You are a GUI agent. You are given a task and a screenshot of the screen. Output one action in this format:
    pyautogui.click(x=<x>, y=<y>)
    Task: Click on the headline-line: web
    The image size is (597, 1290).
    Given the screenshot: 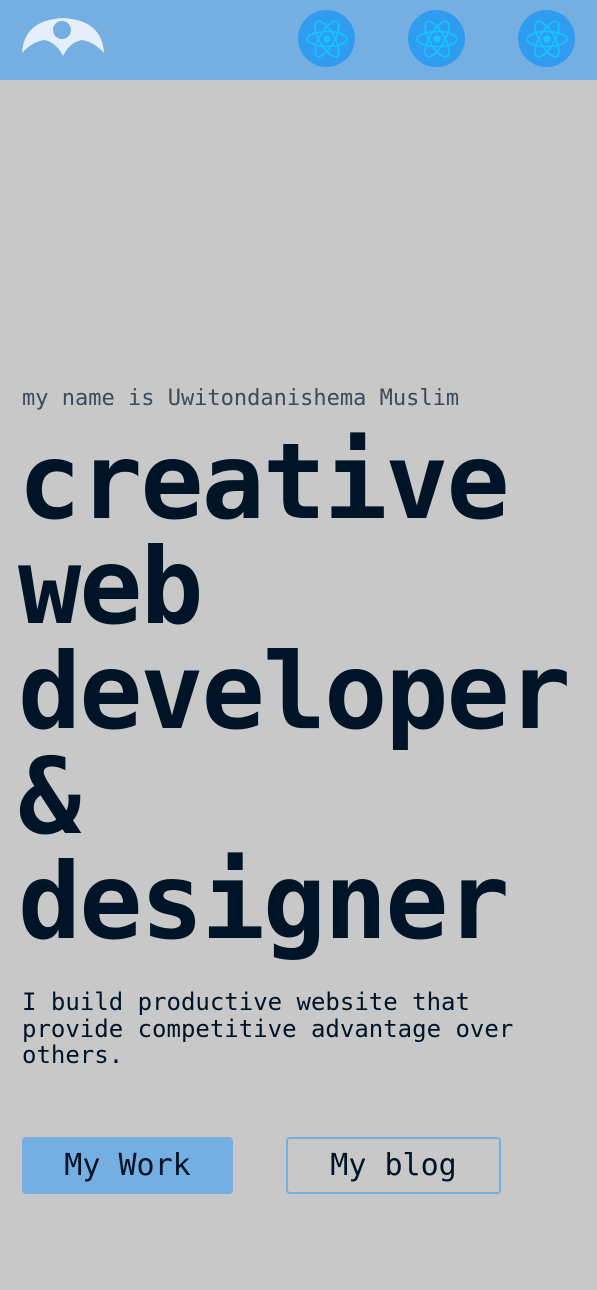 What is the action you would take?
    pyautogui.click(x=111, y=587)
    